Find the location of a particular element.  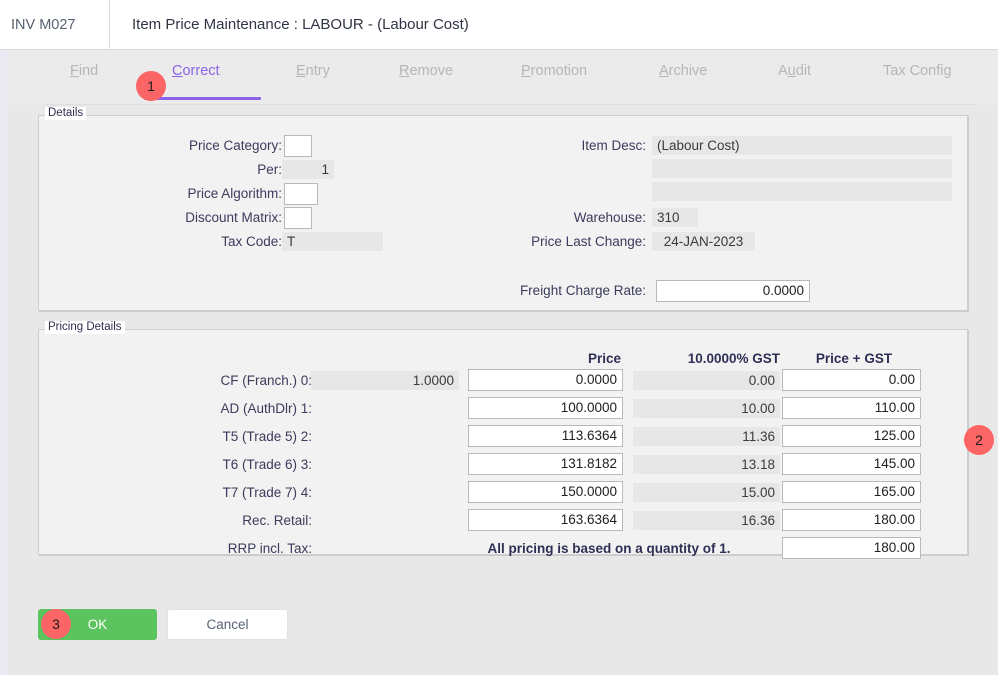

tab-active-indicator is located at coordinates (202, 98).